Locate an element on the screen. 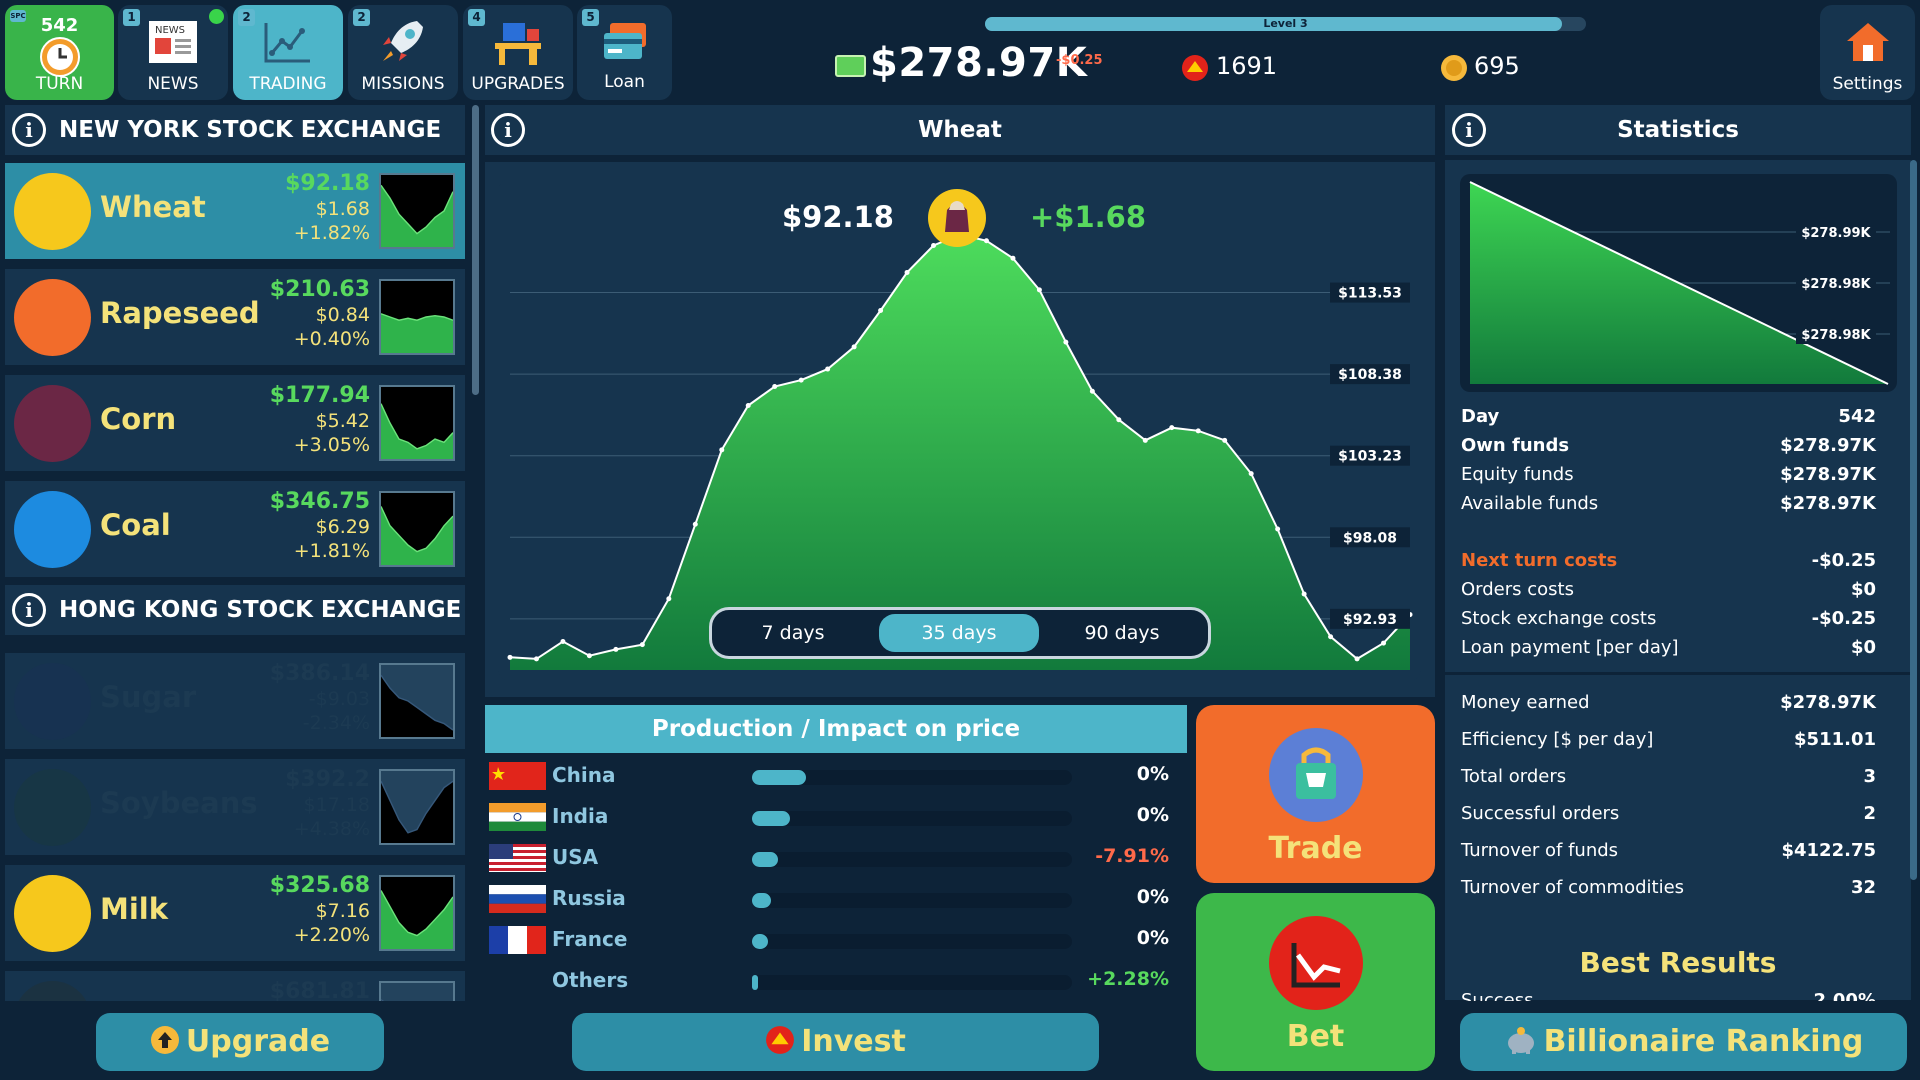 The width and height of the screenshot is (1920, 1080). ytick-label: $103.23 is located at coordinates (1370, 457).